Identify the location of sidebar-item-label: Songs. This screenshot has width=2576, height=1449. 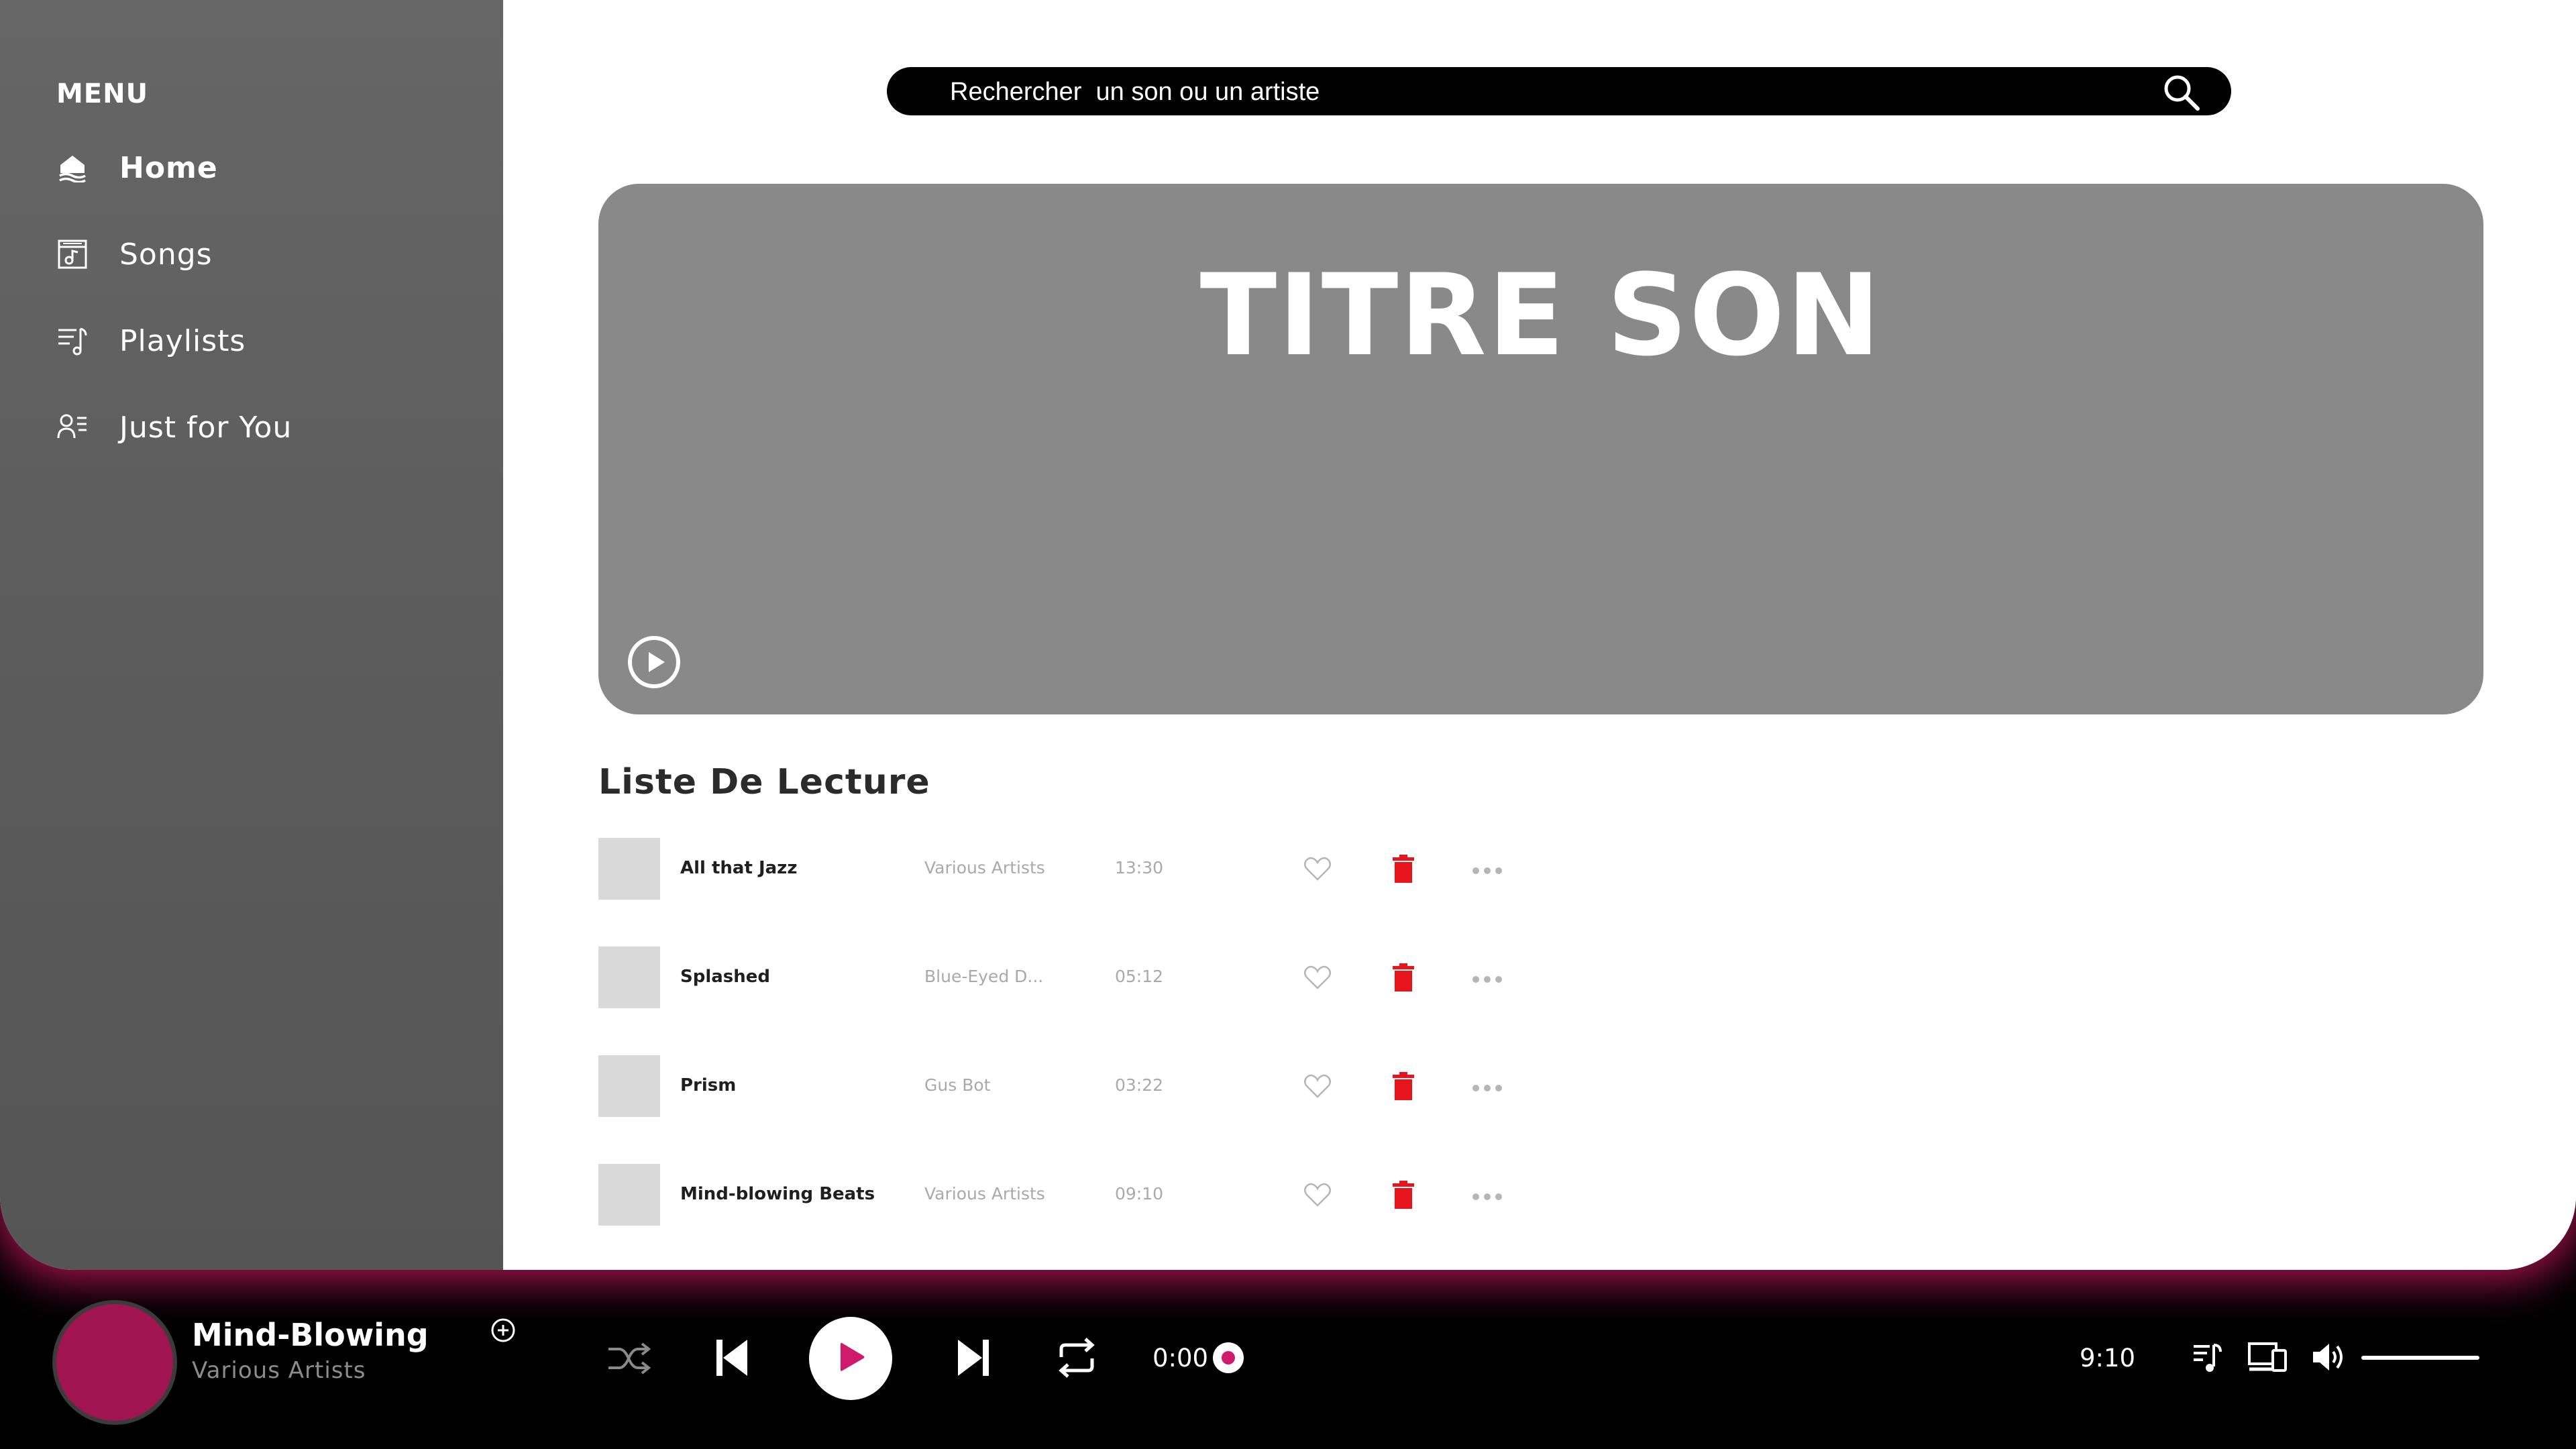
(166, 254).